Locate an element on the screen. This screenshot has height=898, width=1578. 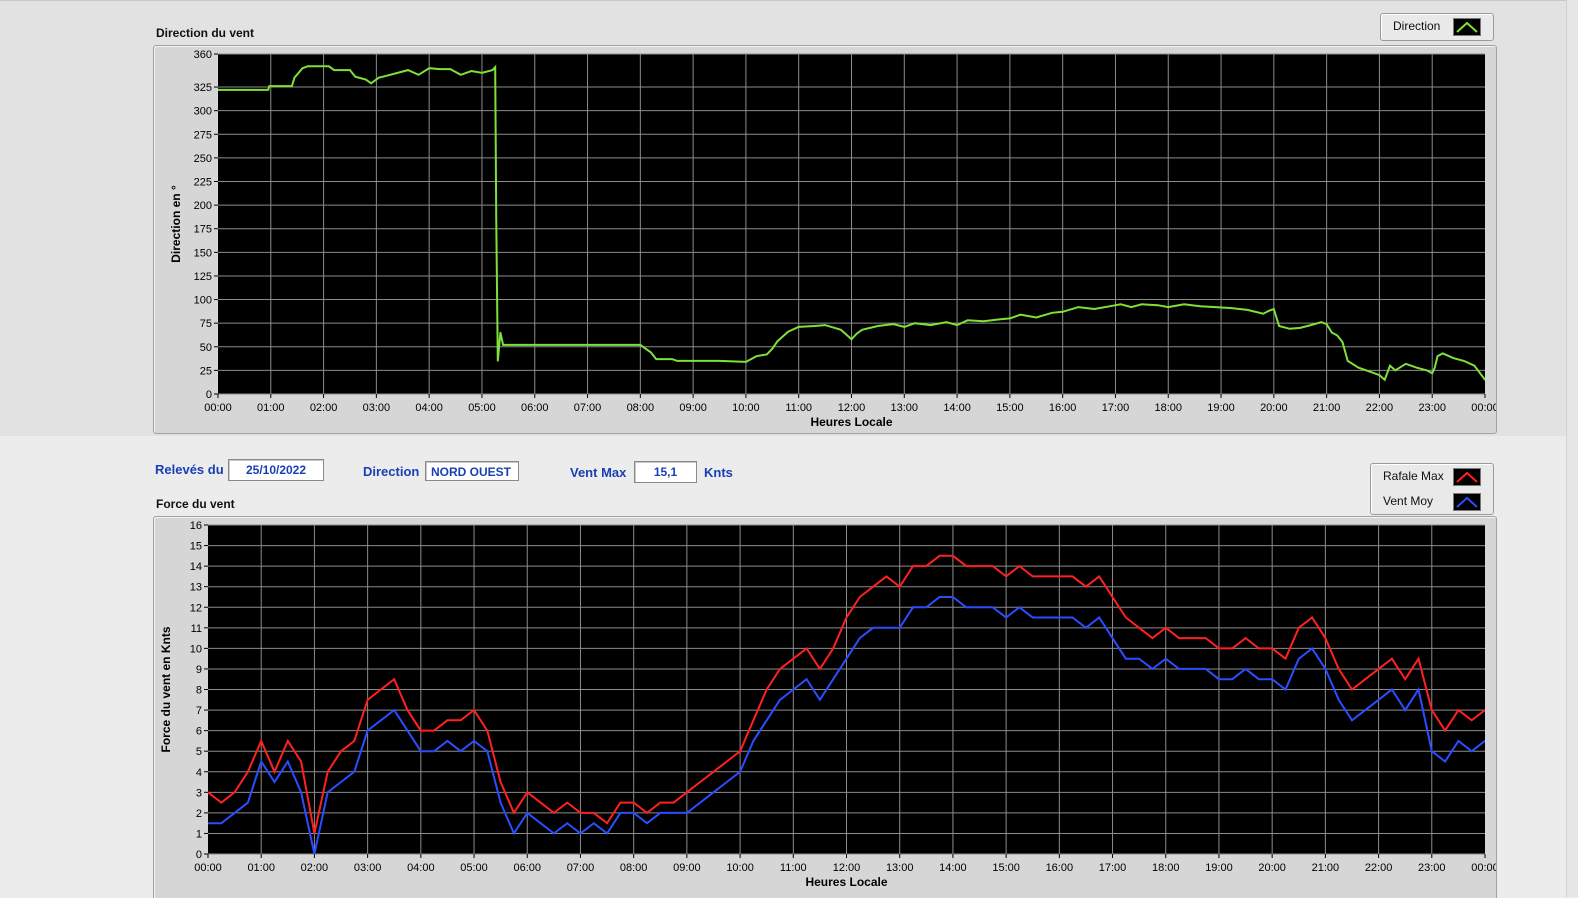
force-x-axis-title: Heures Locale is located at coordinates (846, 882).